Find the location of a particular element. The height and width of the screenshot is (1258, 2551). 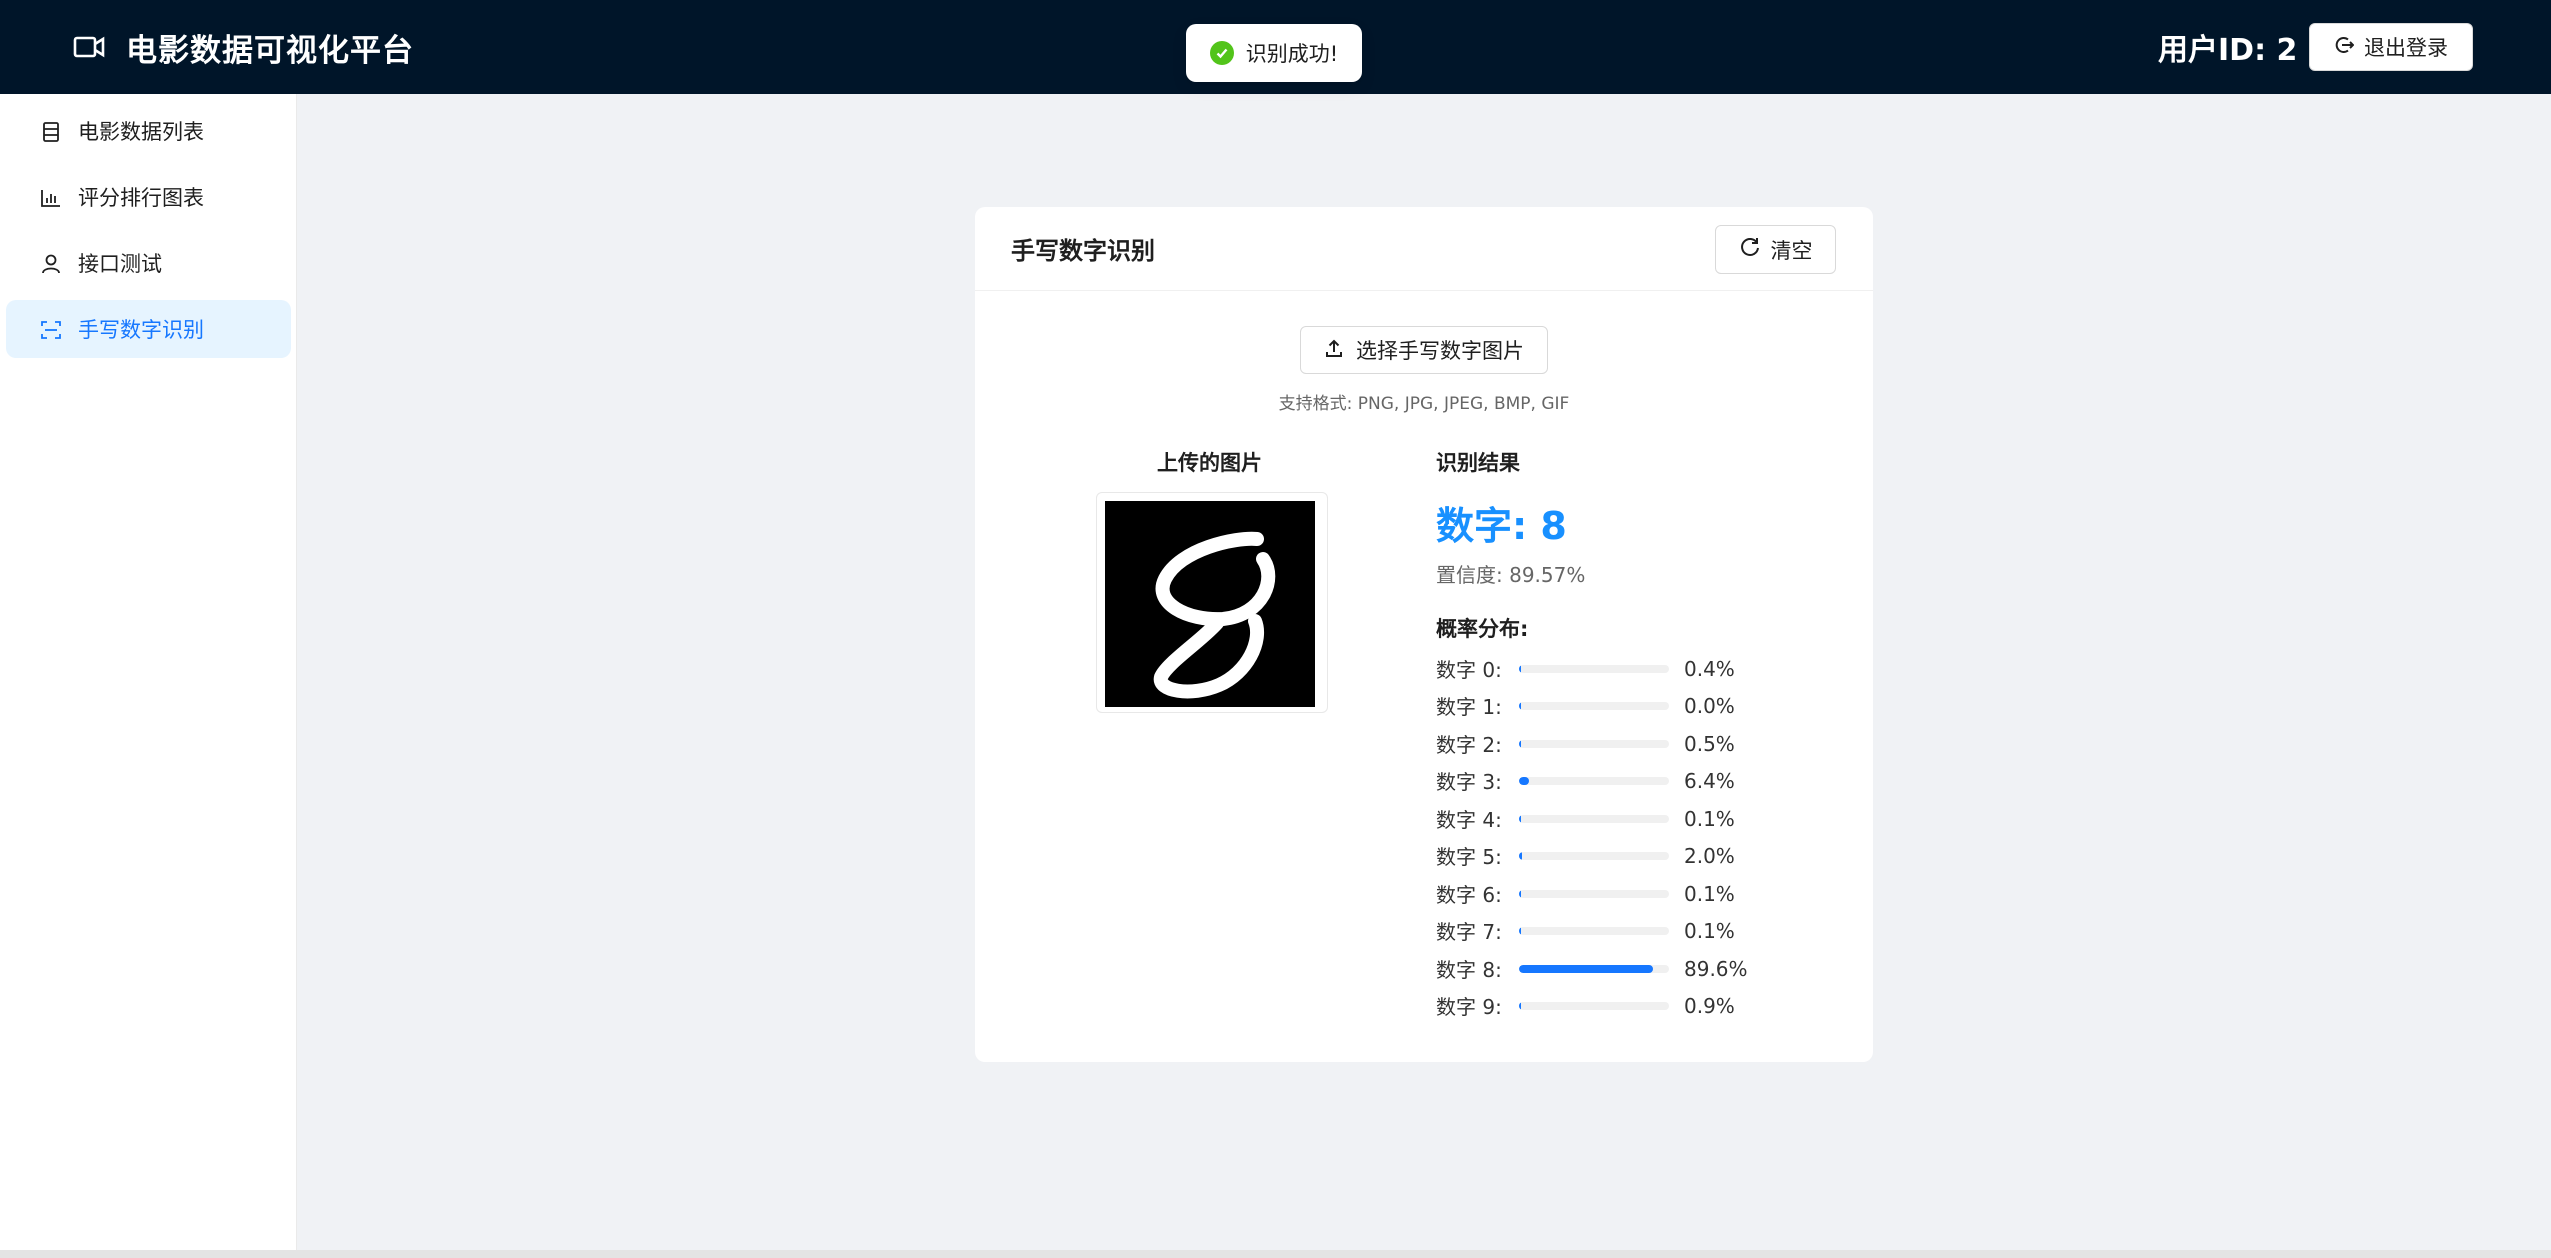

sidebar-item-api-test: 接口测试 is located at coordinates (148, 263).